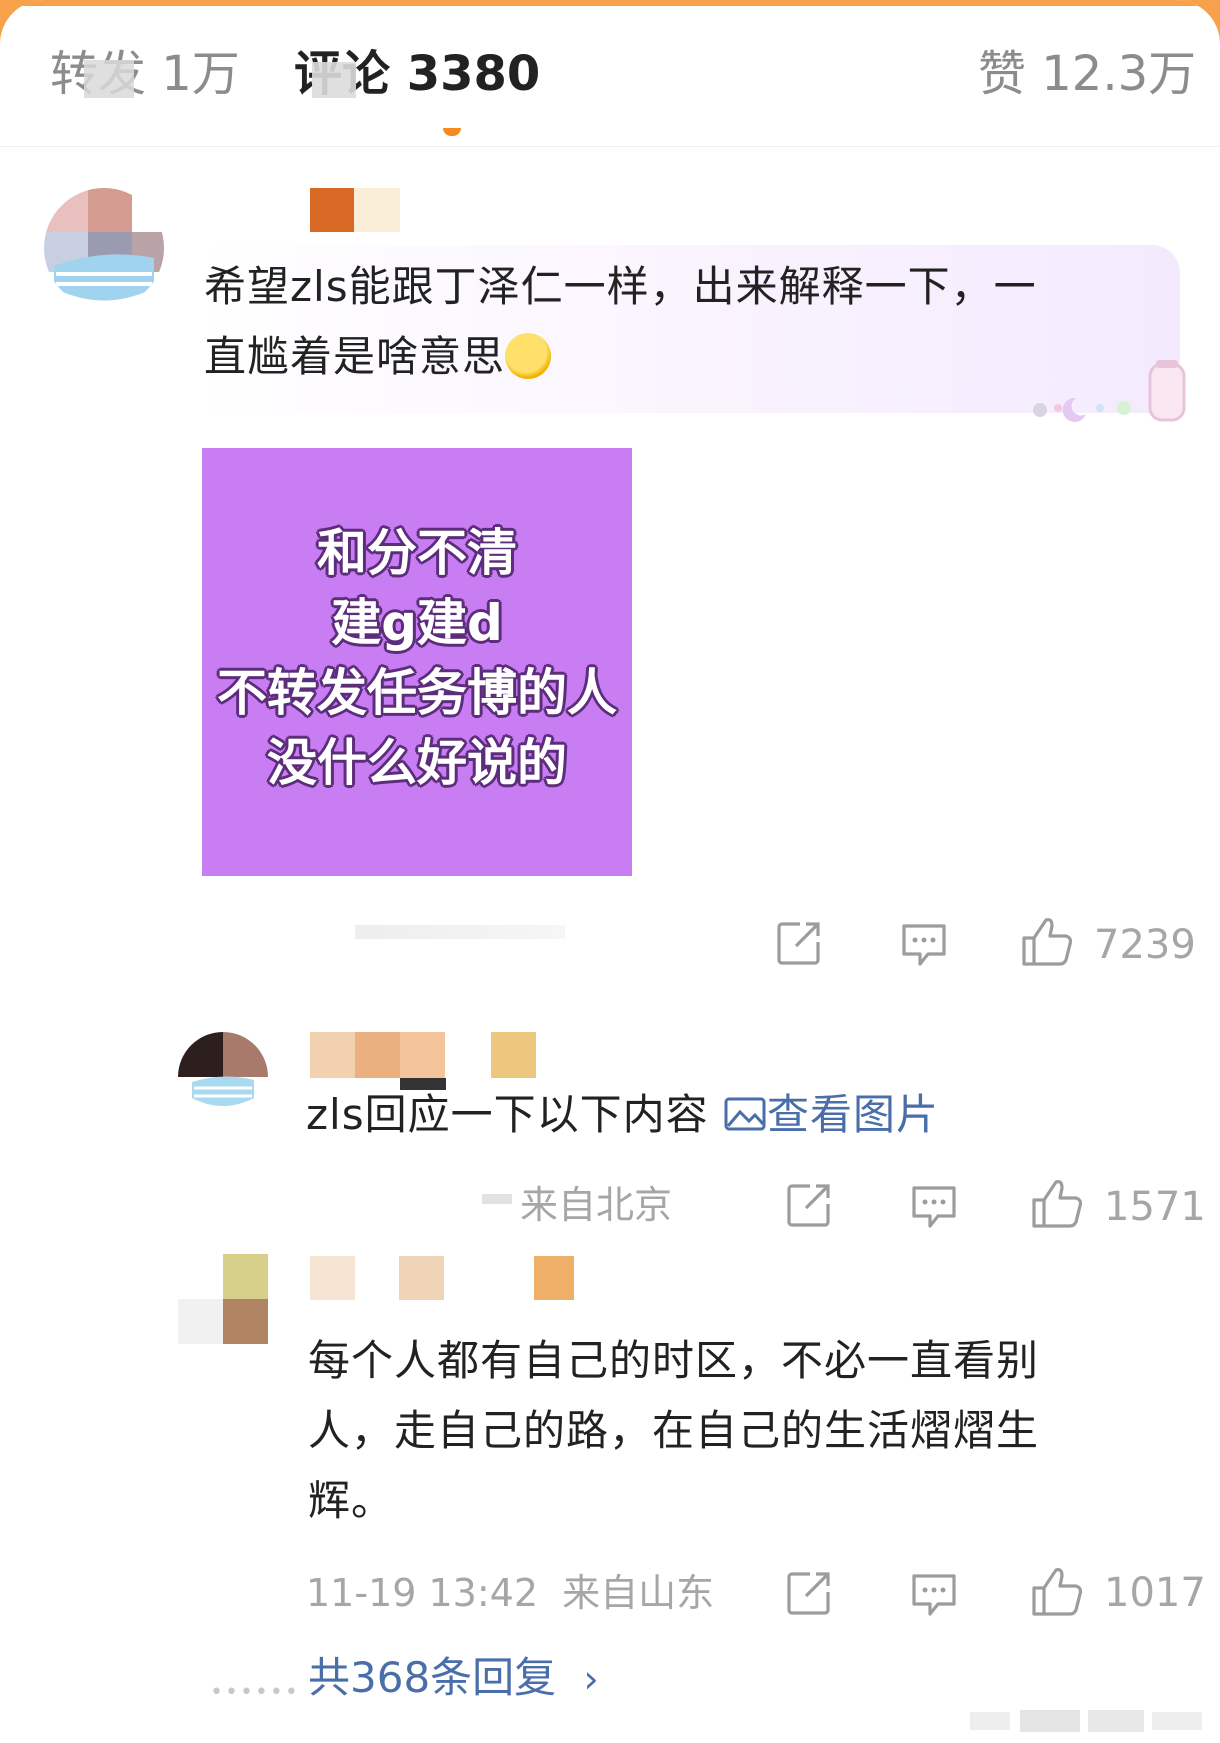 The height and width of the screenshot is (1743, 1220). I want to click on reply-time: 11-19 13:42, so click(422, 1593).